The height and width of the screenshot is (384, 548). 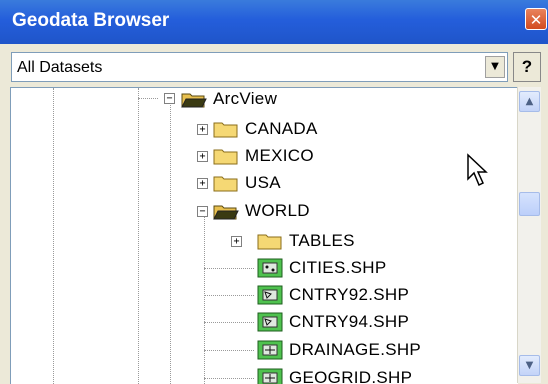 What do you see at coordinates (281, 128) in the screenshot?
I see `tree-item-label: CANADA` at bounding box center [281, 128].